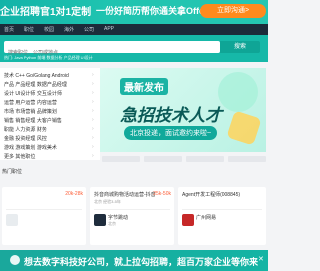  I want to click on decoration-box-icon, so click(244, 128).